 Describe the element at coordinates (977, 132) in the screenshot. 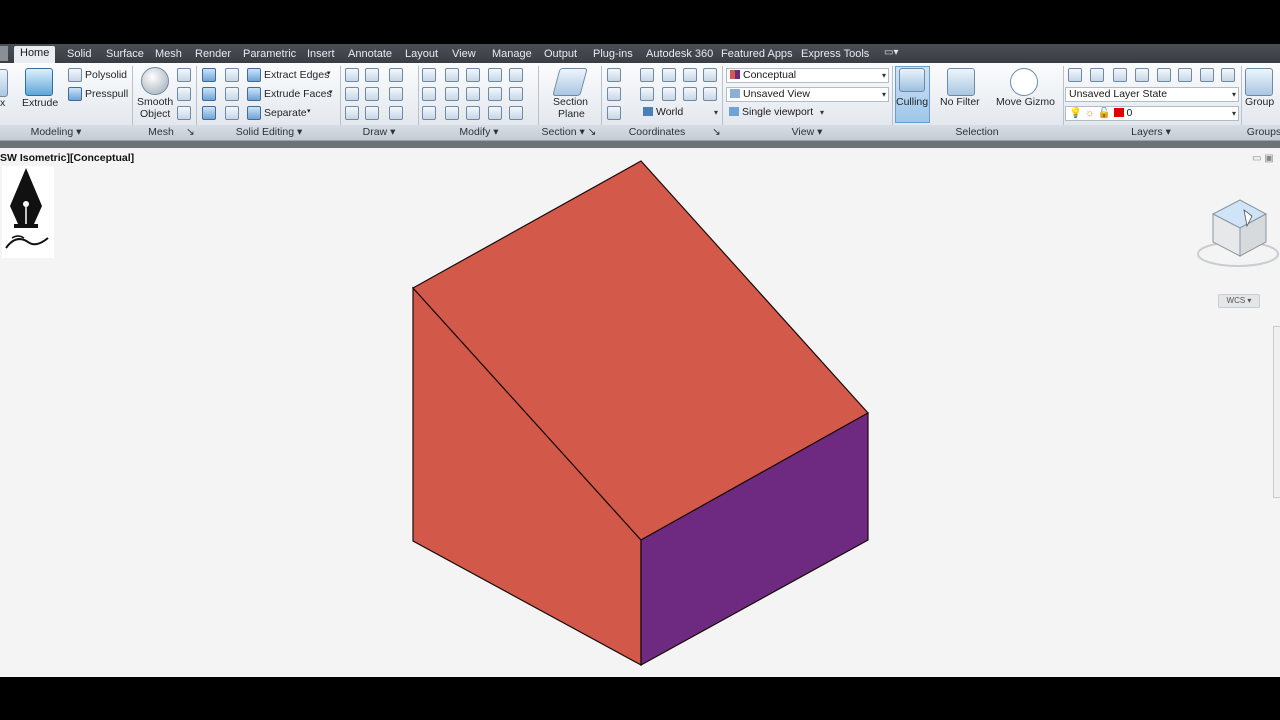

I see `panel-title-selection: Selection` at that location.